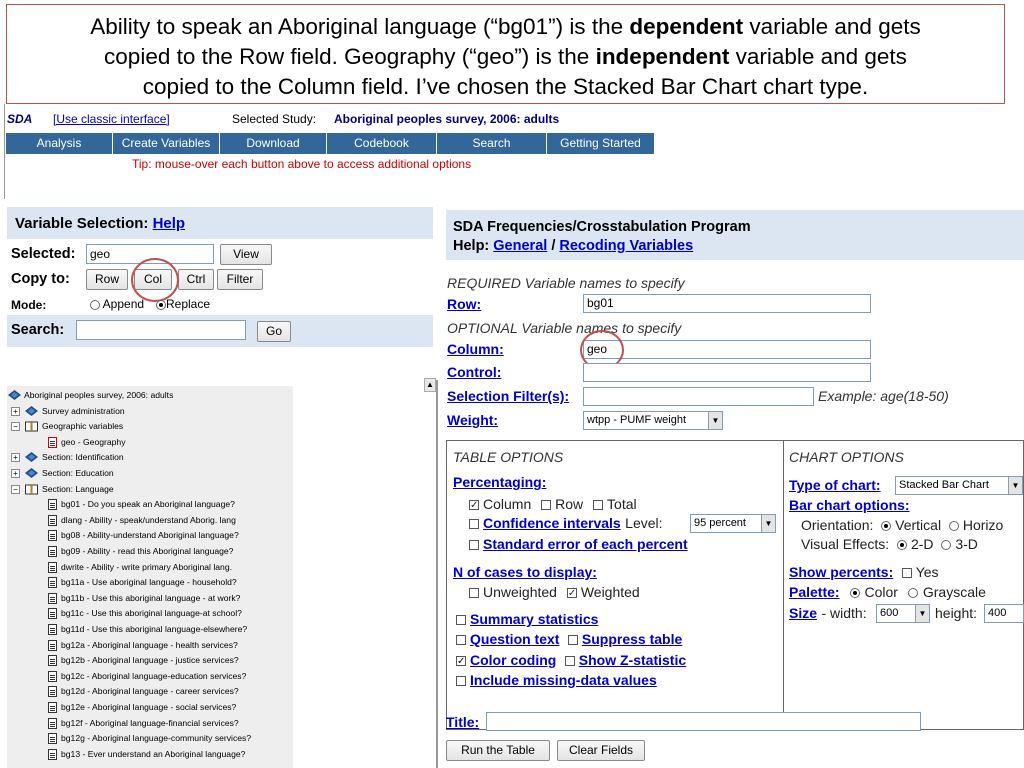 The image size is (1024, 768). Describe the element at coordinates (274, 331) in the screenshot. I see `go-button: Go` at that location.